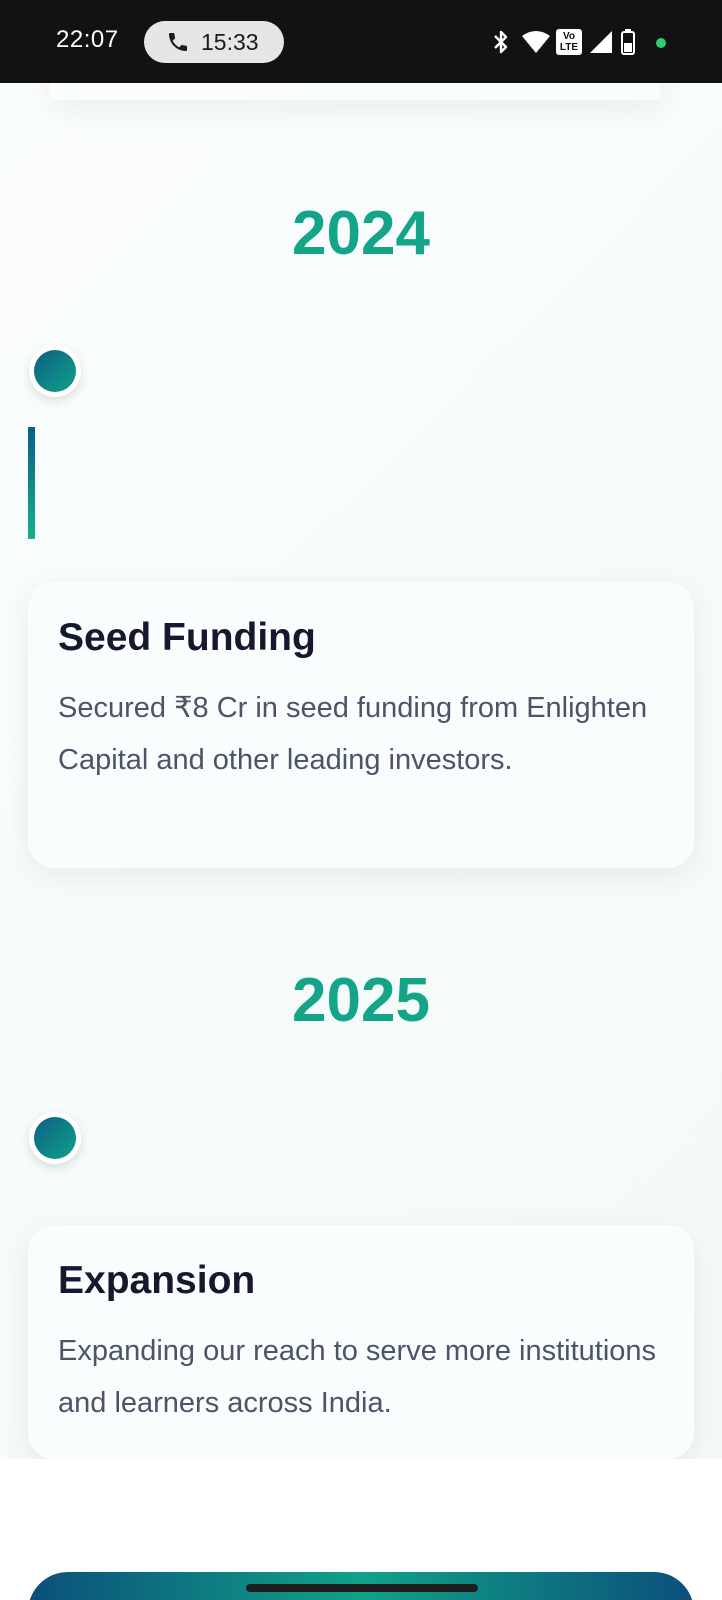 The height and width of the screenshot is (1600, 722). Describe the element at coordinates (628, 44) in the screenshot. I see `battery-icon` at that location.